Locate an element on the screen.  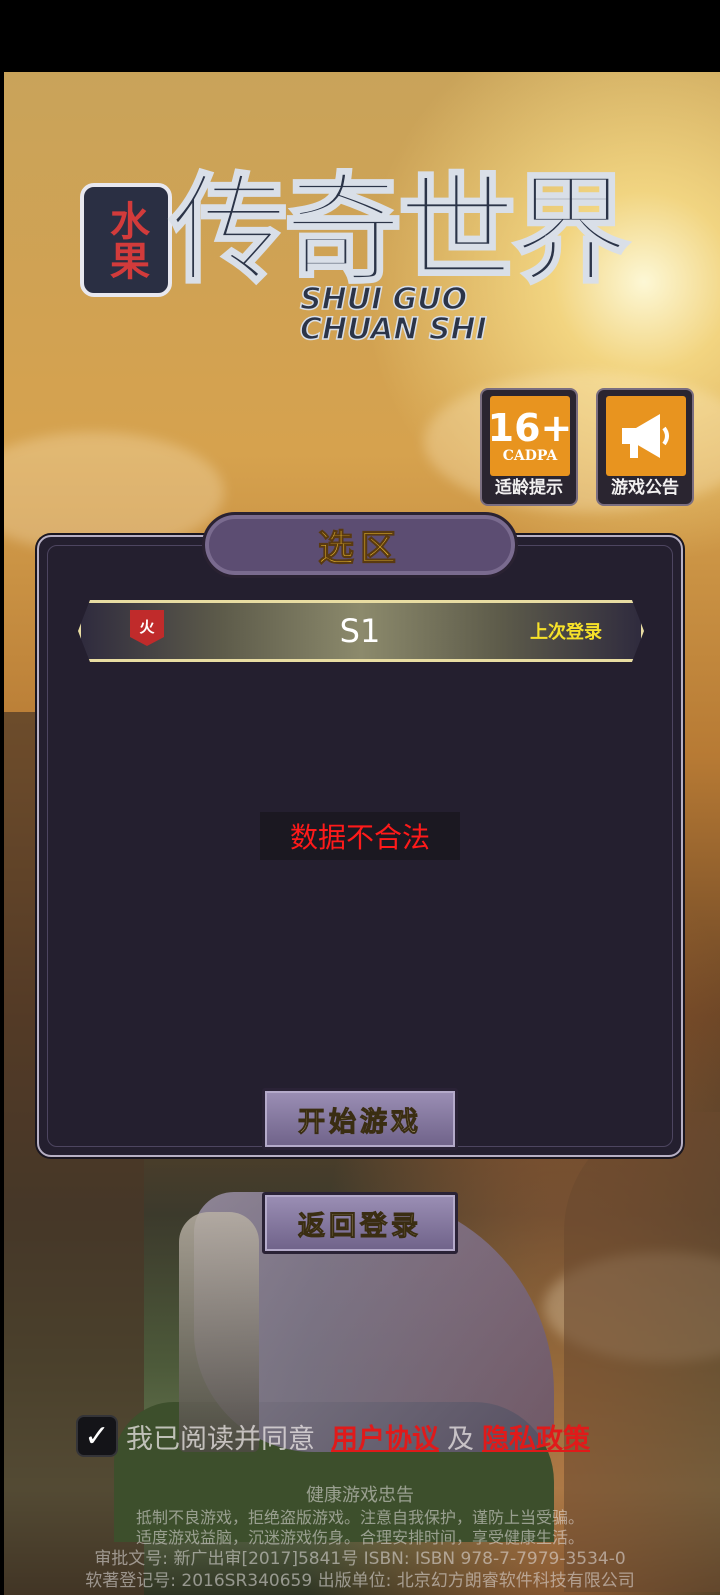
agree-and-text: 及 is located at coordinates (460, 1439).